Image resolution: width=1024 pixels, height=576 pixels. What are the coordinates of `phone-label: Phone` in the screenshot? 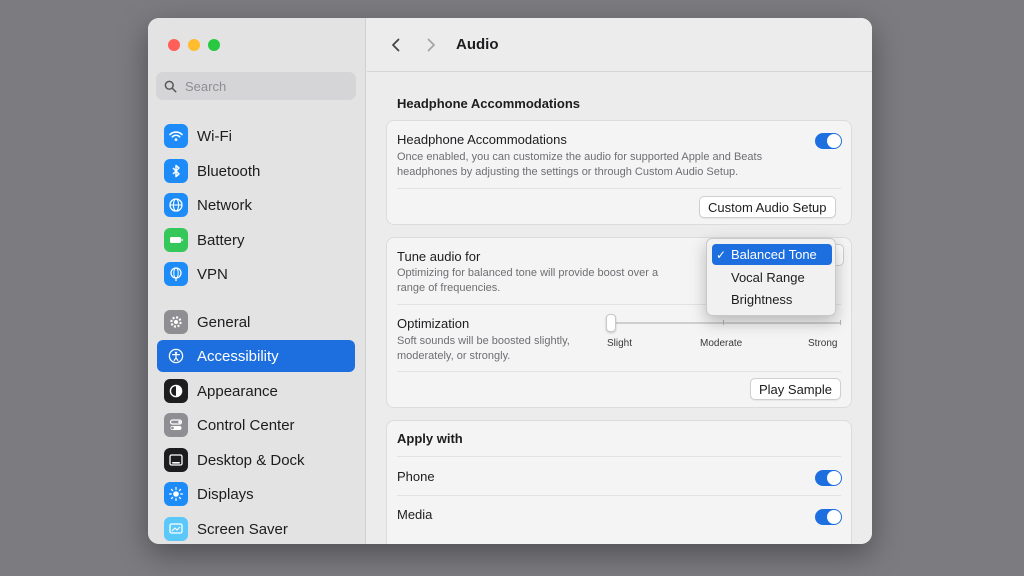 It's located at (416, 476).